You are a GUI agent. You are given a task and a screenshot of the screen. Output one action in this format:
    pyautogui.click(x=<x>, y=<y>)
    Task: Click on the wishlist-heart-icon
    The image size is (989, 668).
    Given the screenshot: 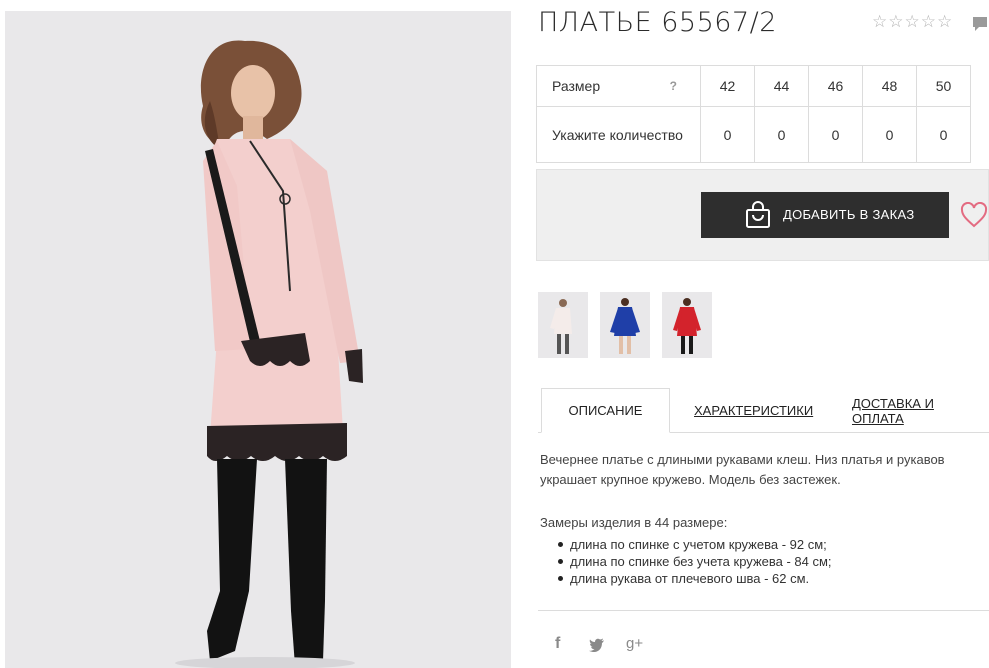 What is the action you would take?
    pyautogui.click(x=974, y=216)
    